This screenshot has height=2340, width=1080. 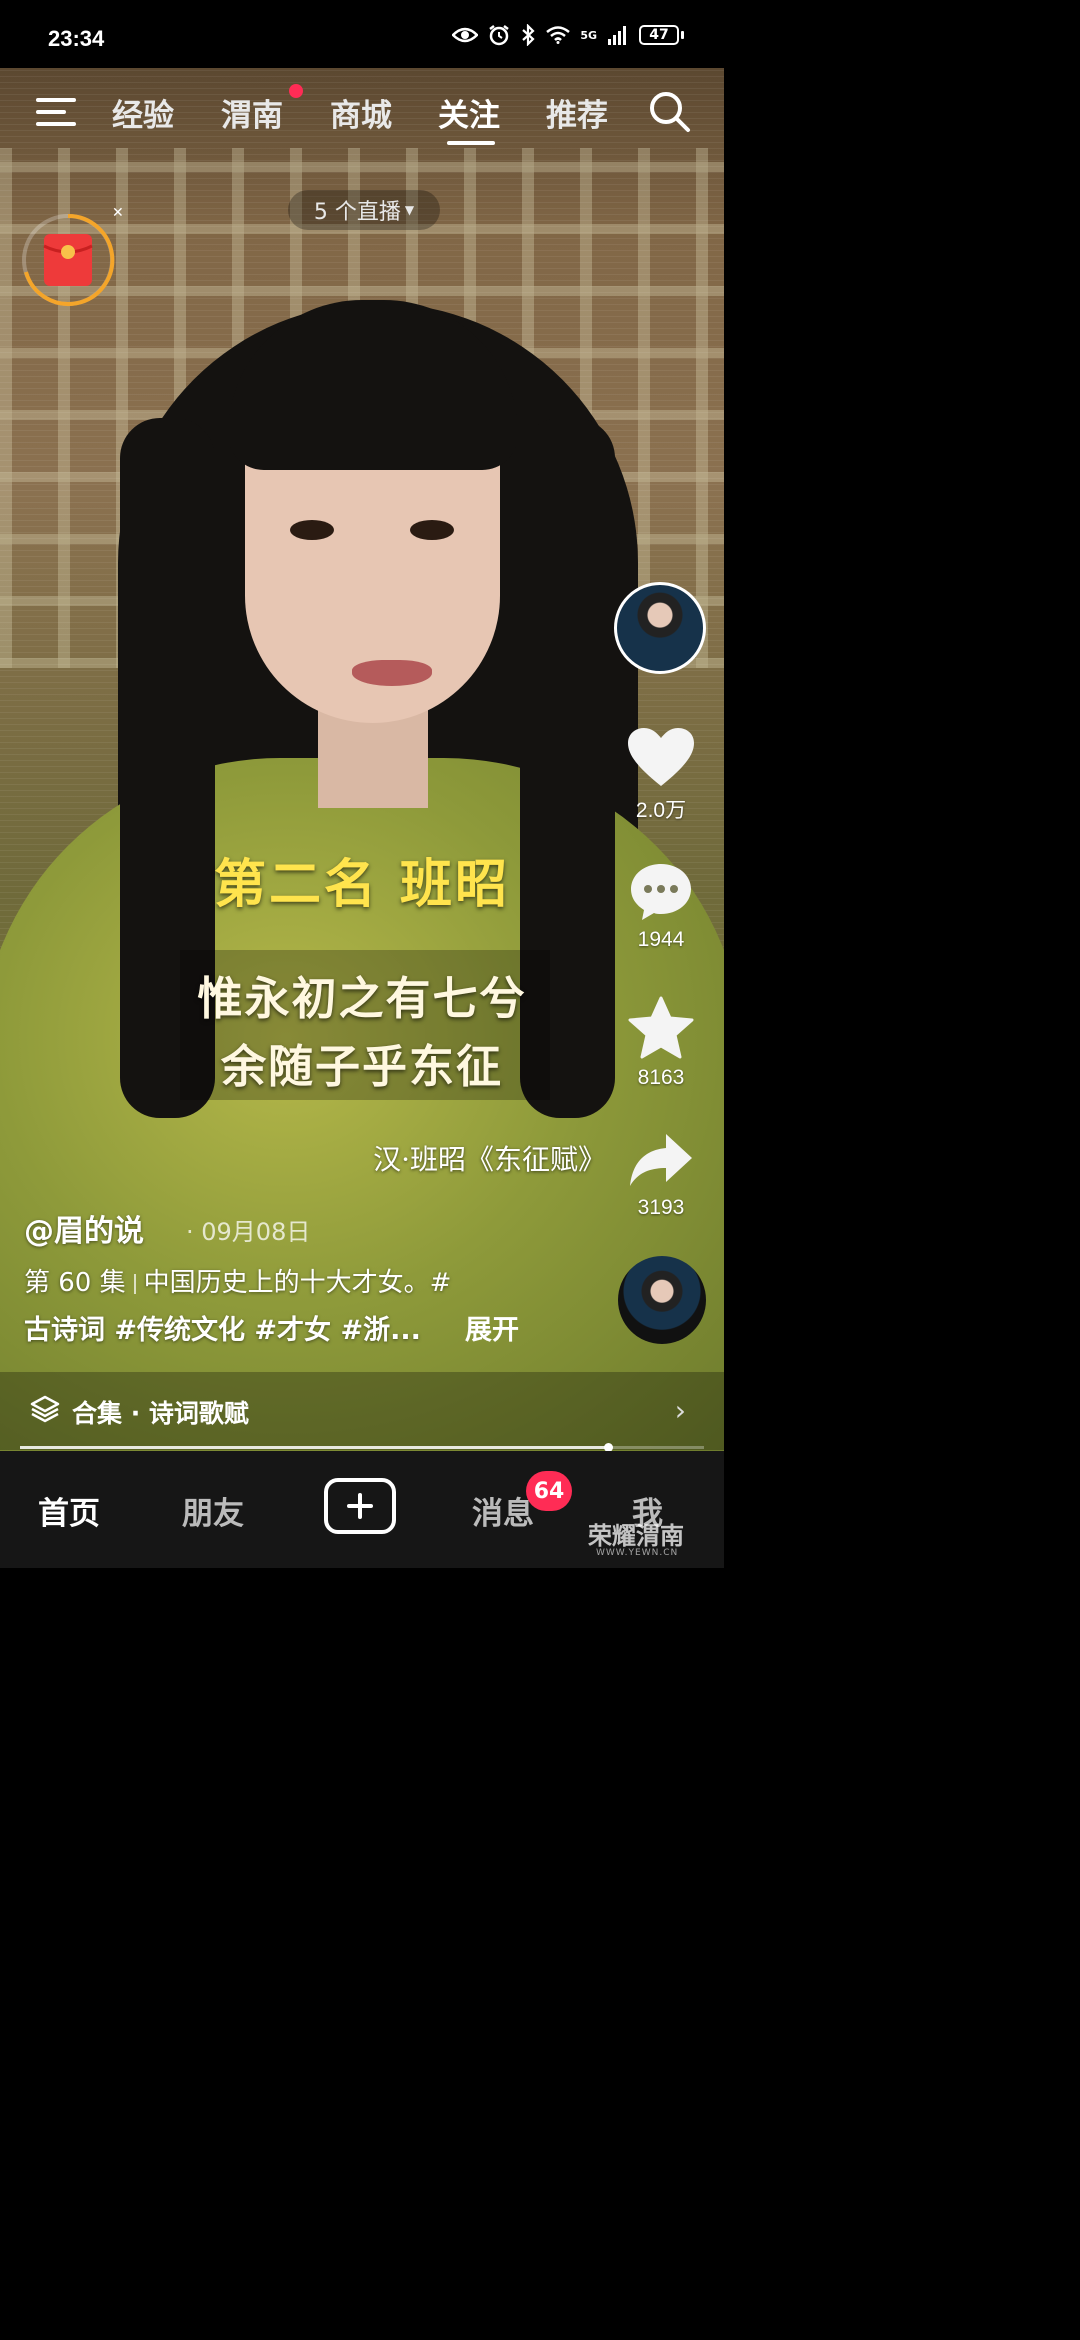 I want to click on right-eye, so click(x=432, y=530).